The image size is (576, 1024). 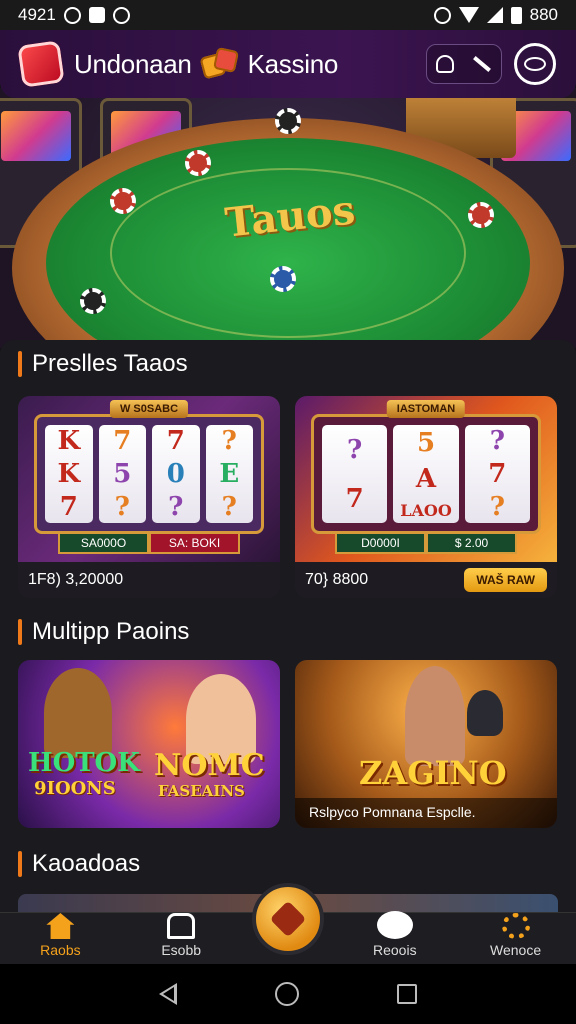 I want to click on dog-character, so click(x=78, y=713).